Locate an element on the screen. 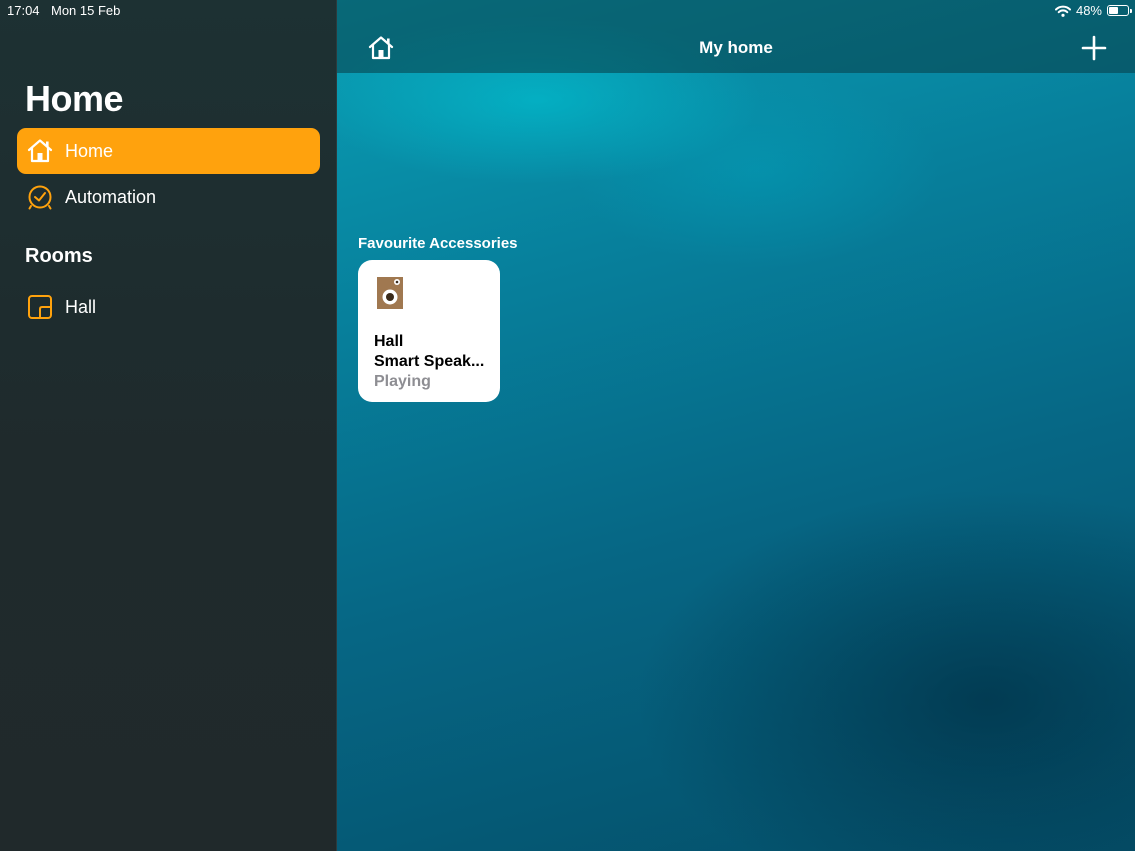 This screenshot has height=851, width=1135. house-icon is located at coordinates (40, 151).